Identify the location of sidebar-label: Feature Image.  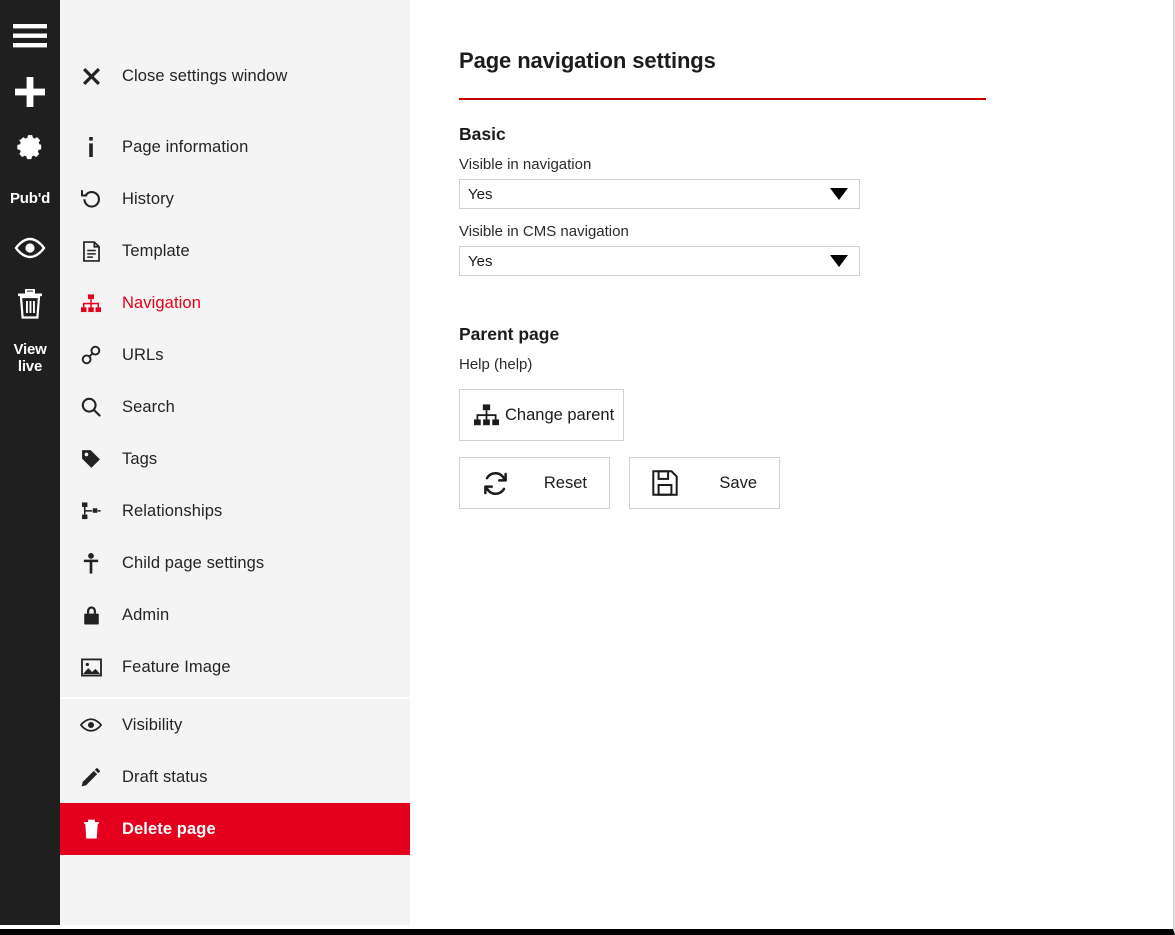
(176, 666).